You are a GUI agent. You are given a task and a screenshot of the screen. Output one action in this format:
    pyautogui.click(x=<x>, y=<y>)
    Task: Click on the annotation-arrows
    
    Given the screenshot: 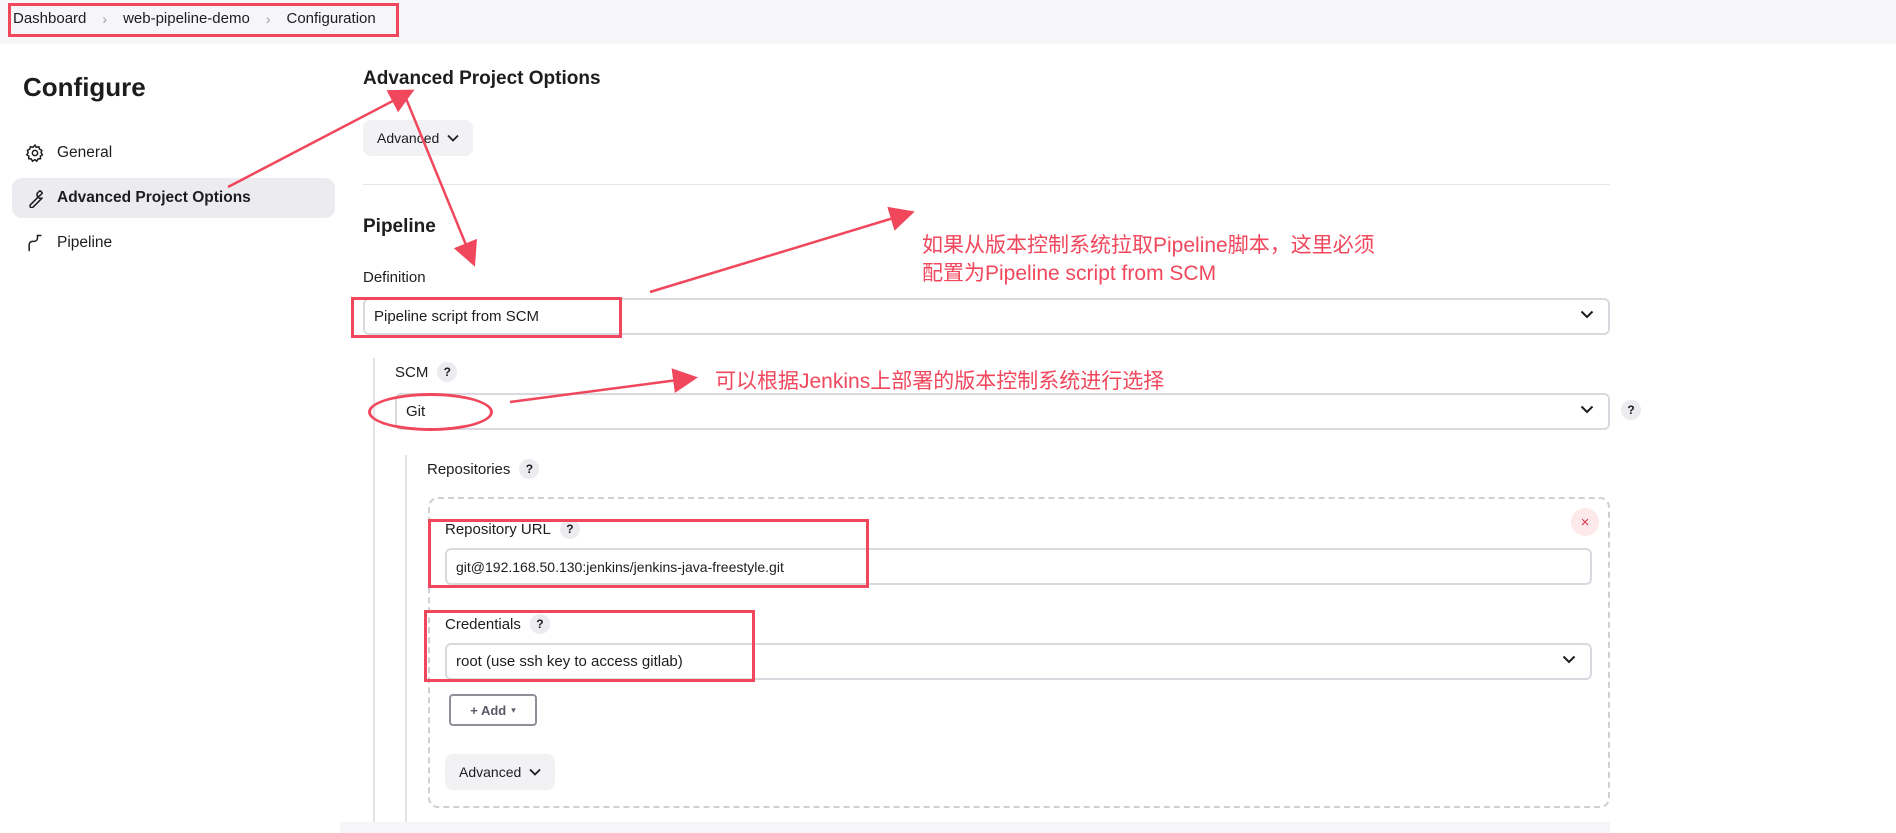 What is the action you would take?
    pyautogui.click(x=571, y=246)
    